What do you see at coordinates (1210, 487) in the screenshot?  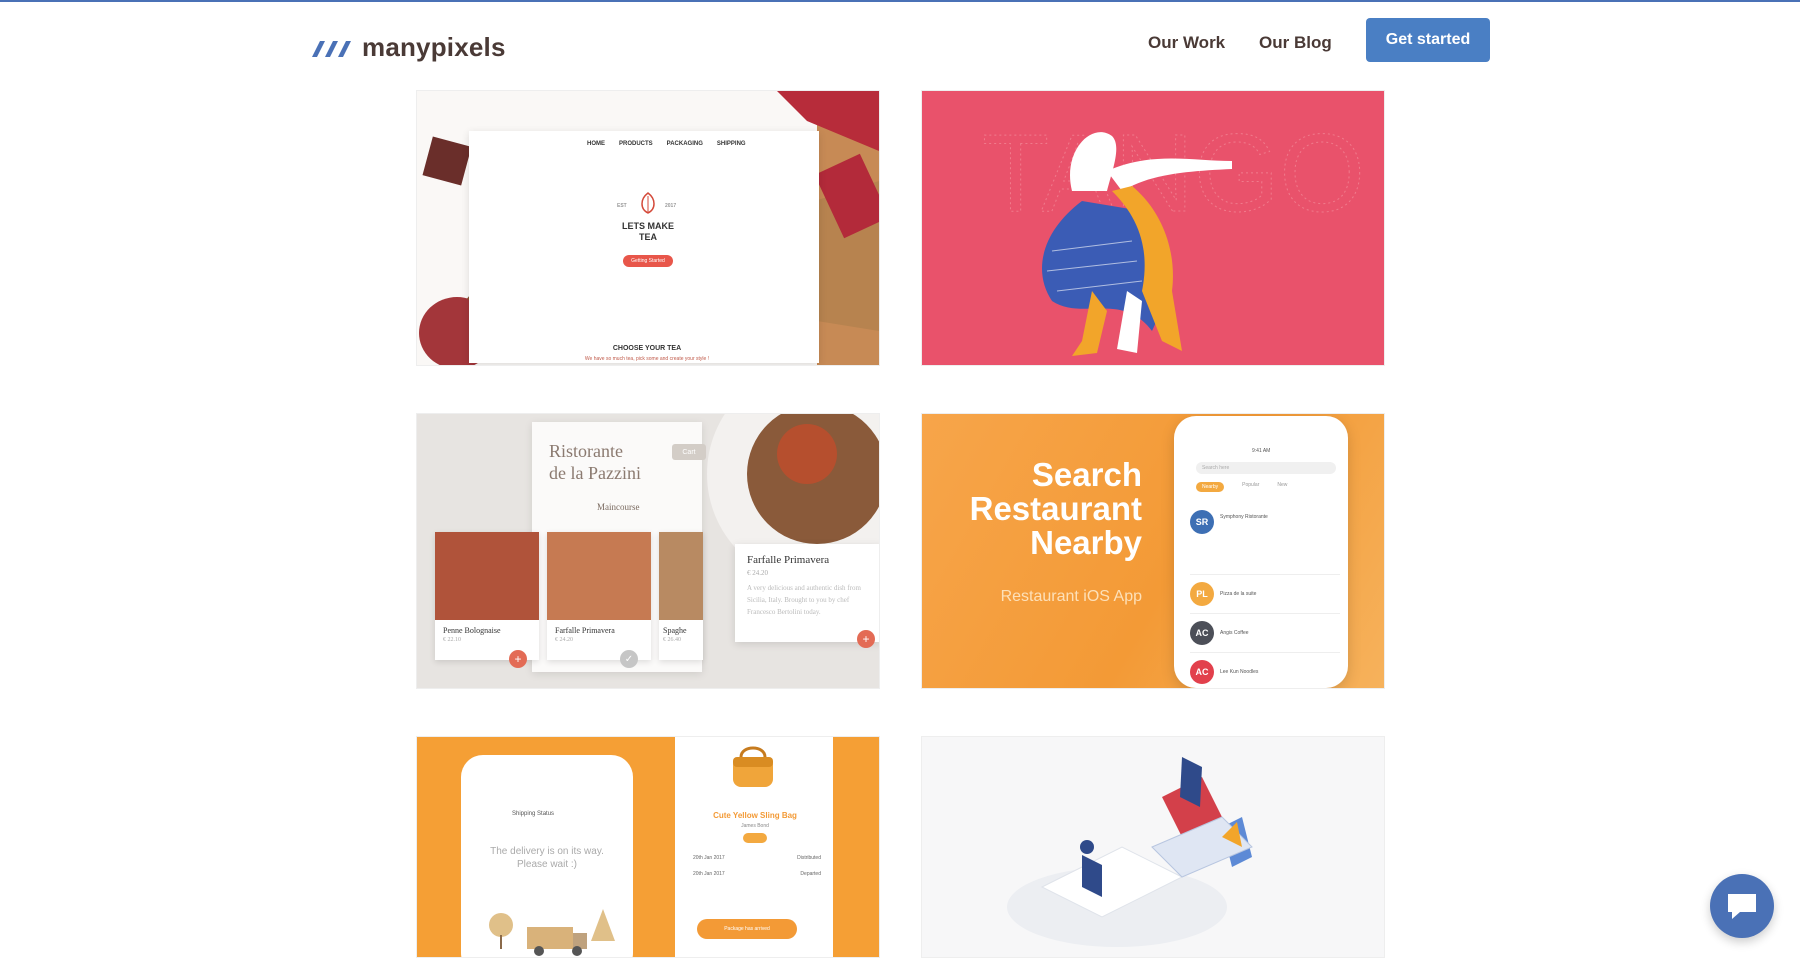 I see `phone-tab-nearby: Nearby` at bounding box center [1210, 487].